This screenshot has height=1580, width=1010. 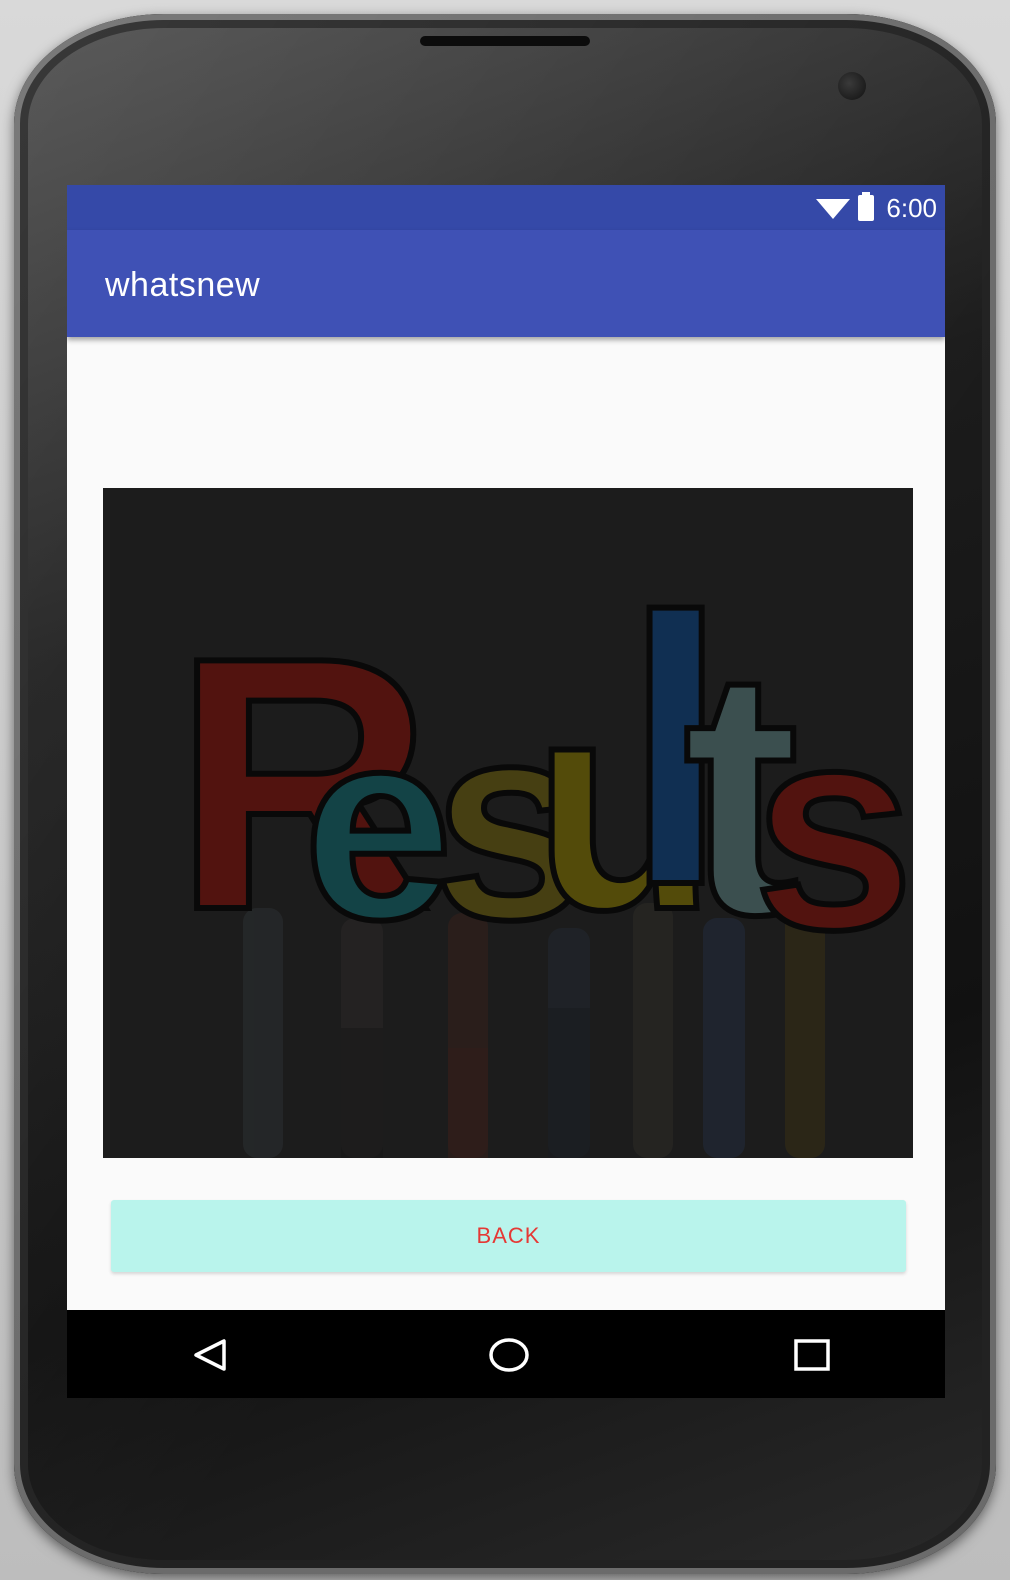 I want to click on battery-icon, so click(x=866, y=206).